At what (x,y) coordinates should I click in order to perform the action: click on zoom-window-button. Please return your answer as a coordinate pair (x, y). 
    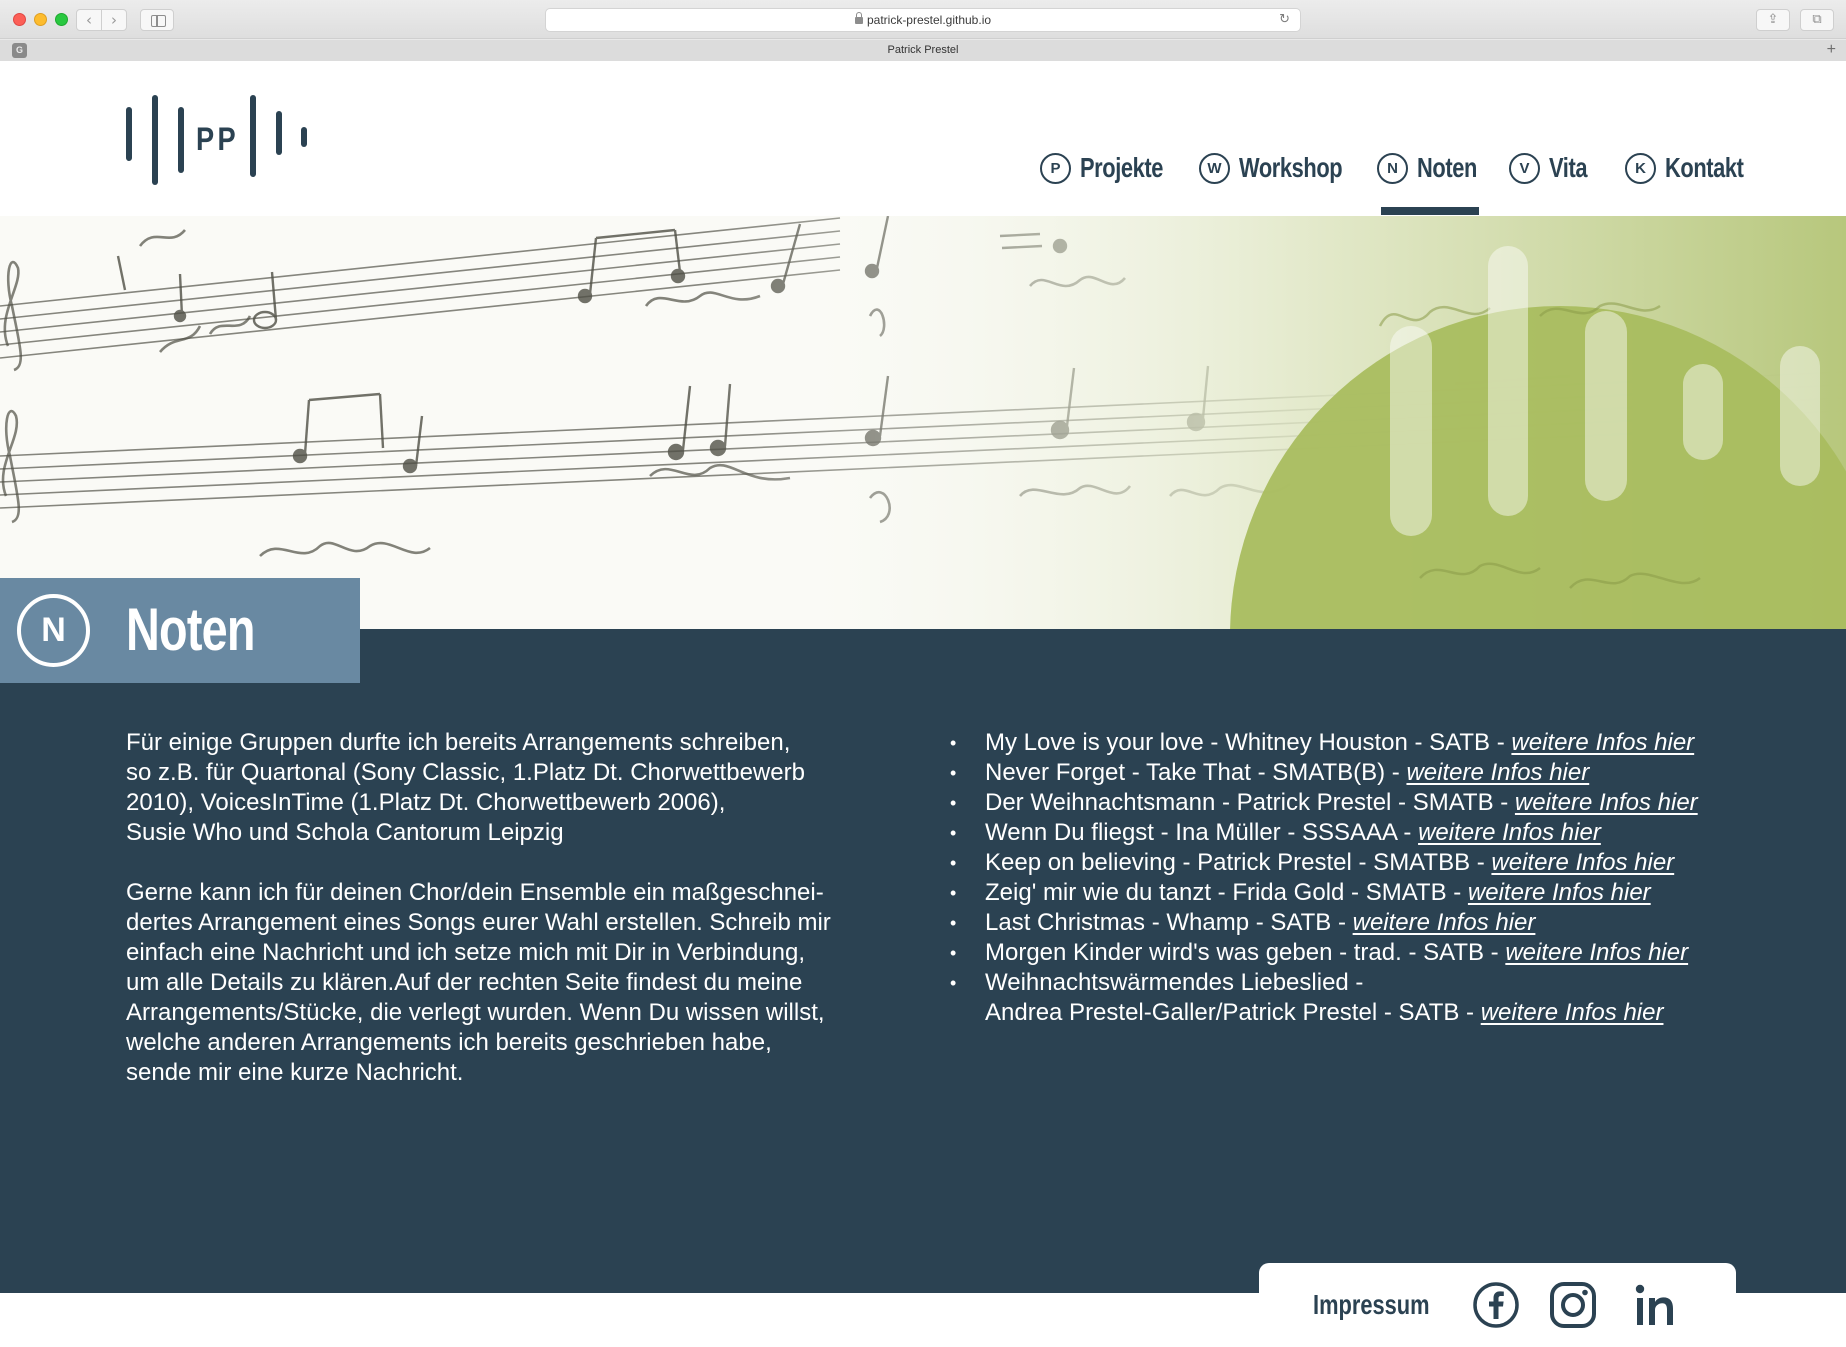
    Looking at the image, I should click on (61, 19).